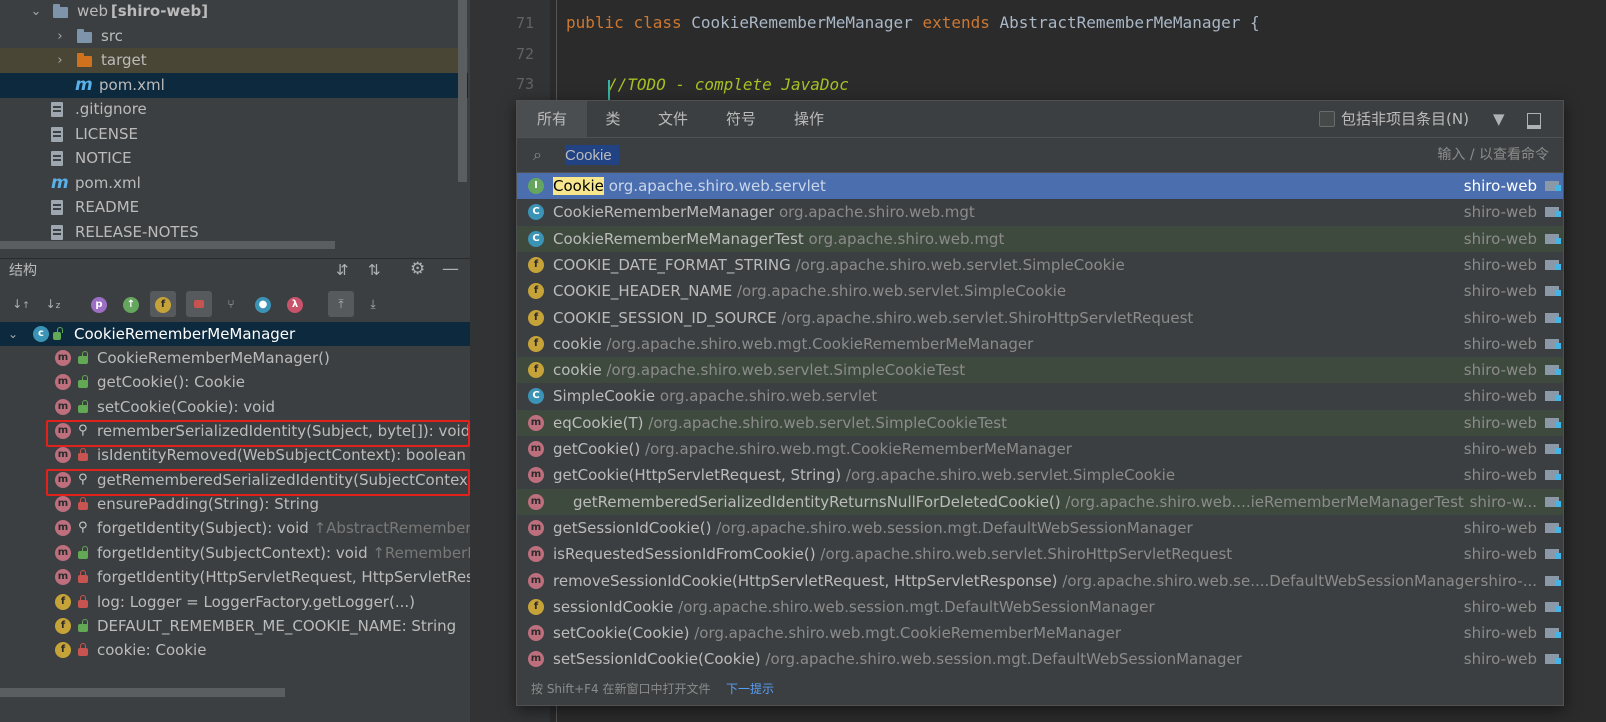  I want to click on show-inherited-icon: ↑, so click(131, 304).